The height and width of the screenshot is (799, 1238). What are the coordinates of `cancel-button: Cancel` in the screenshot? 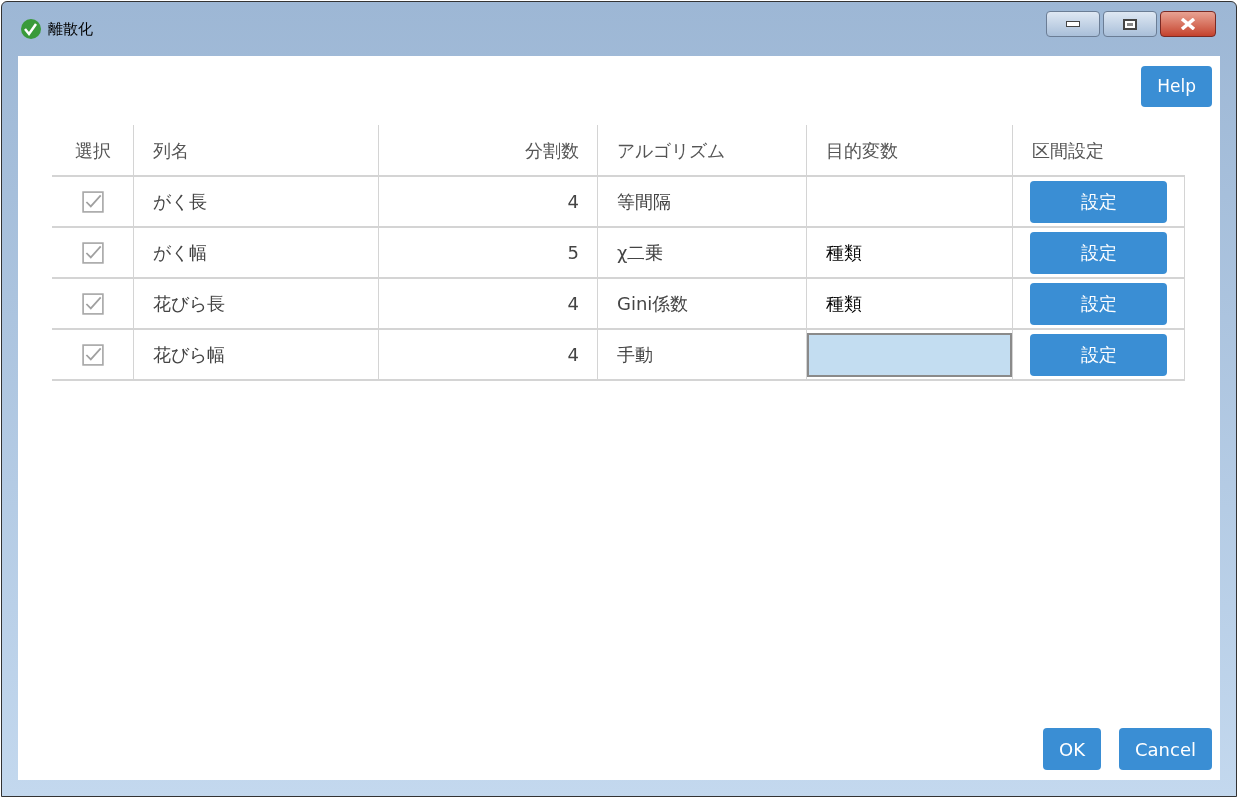 It's located at (1165, 749).